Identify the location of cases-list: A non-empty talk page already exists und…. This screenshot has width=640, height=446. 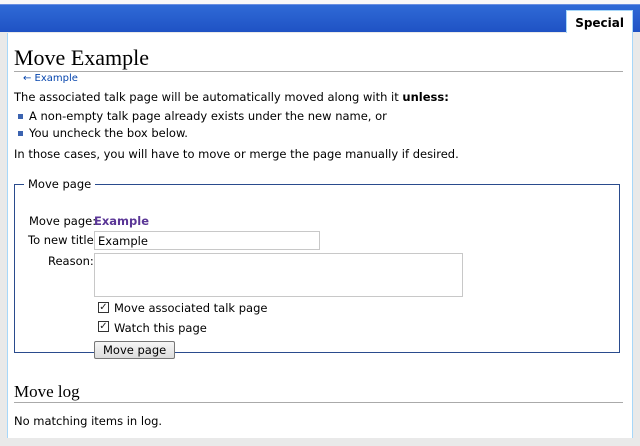
(201, 126).